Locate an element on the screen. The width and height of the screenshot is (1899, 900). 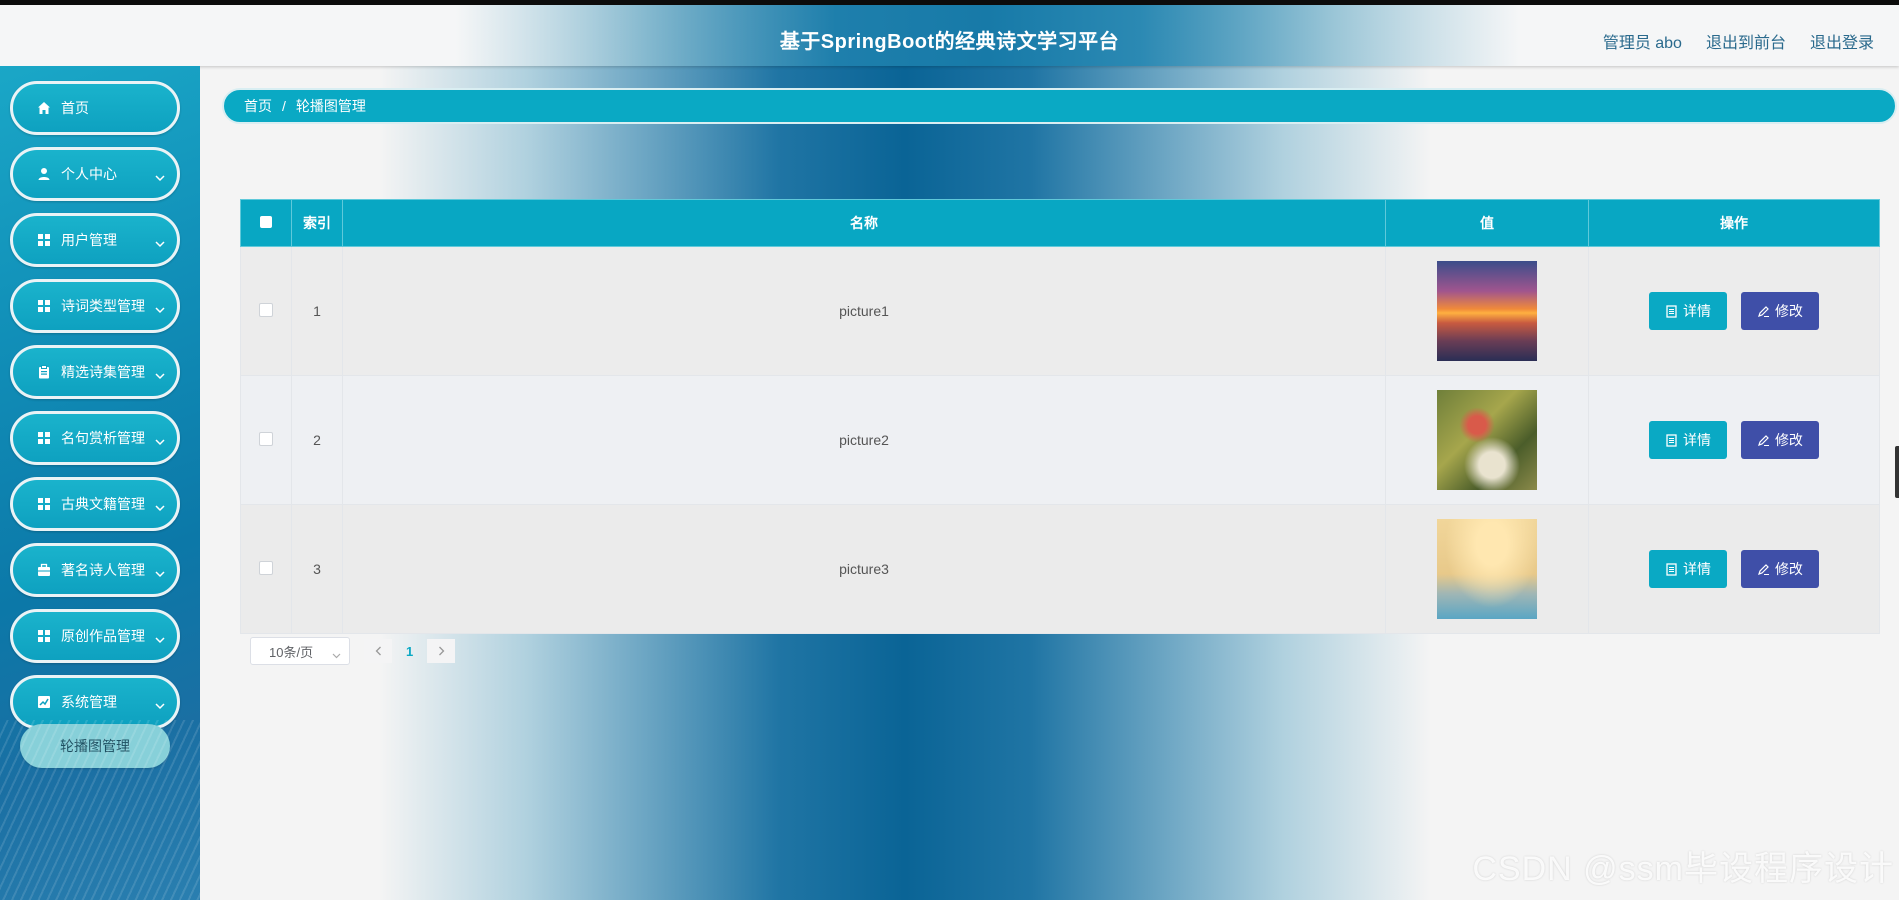
table-row: 1 picture1 详情 修改 is located at coordinates (1060, 311).